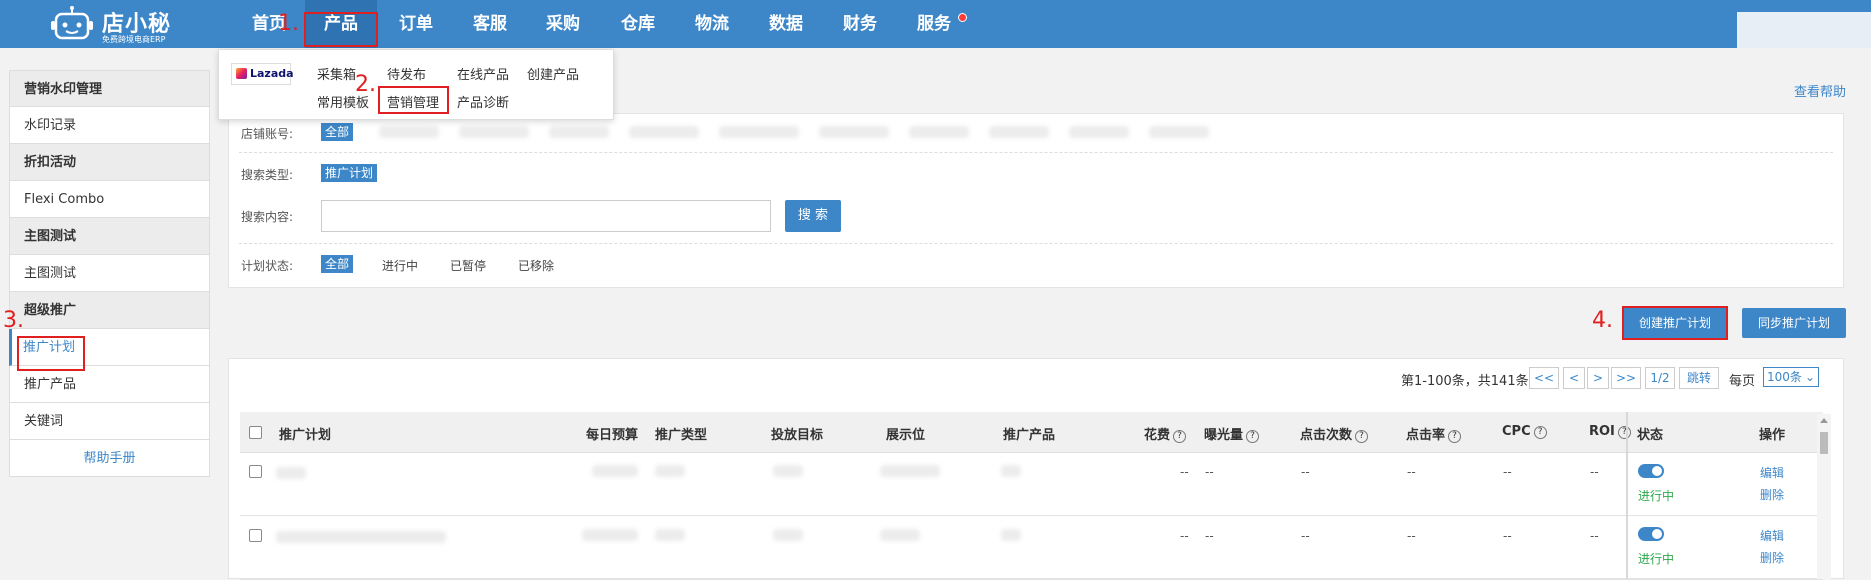 This screenshot has height=580, width=1871. What do you see at coordinates (813, 216) in the screenshot?
I see `search-button: 搜 索` at bounding box center [813, 216].